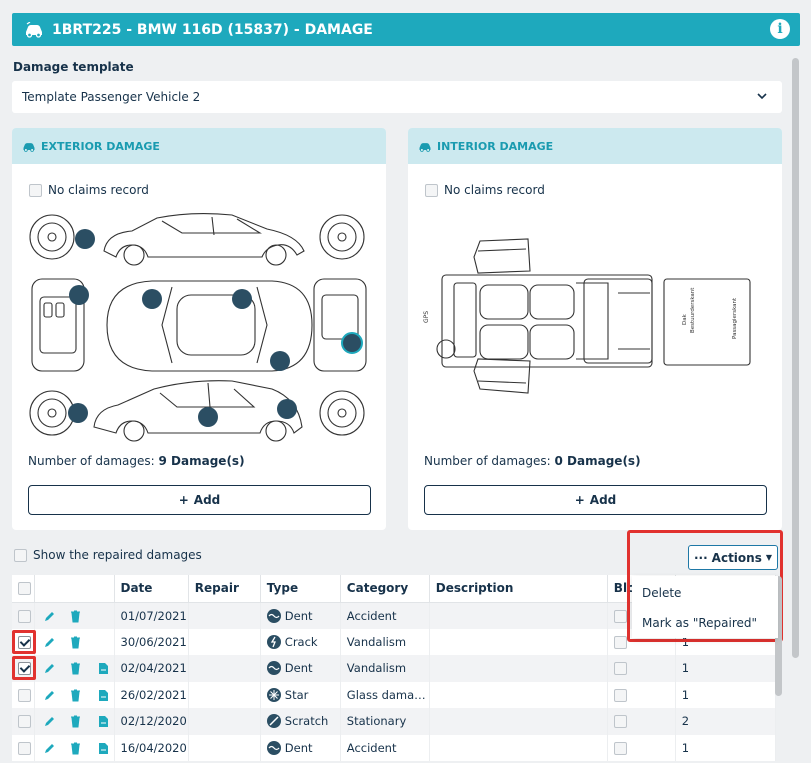 The image size is (811, 763). What do you see at coordinates (780, 29) in the screenshot?
I see `info-icon: i` at bounding box center [780, 29].